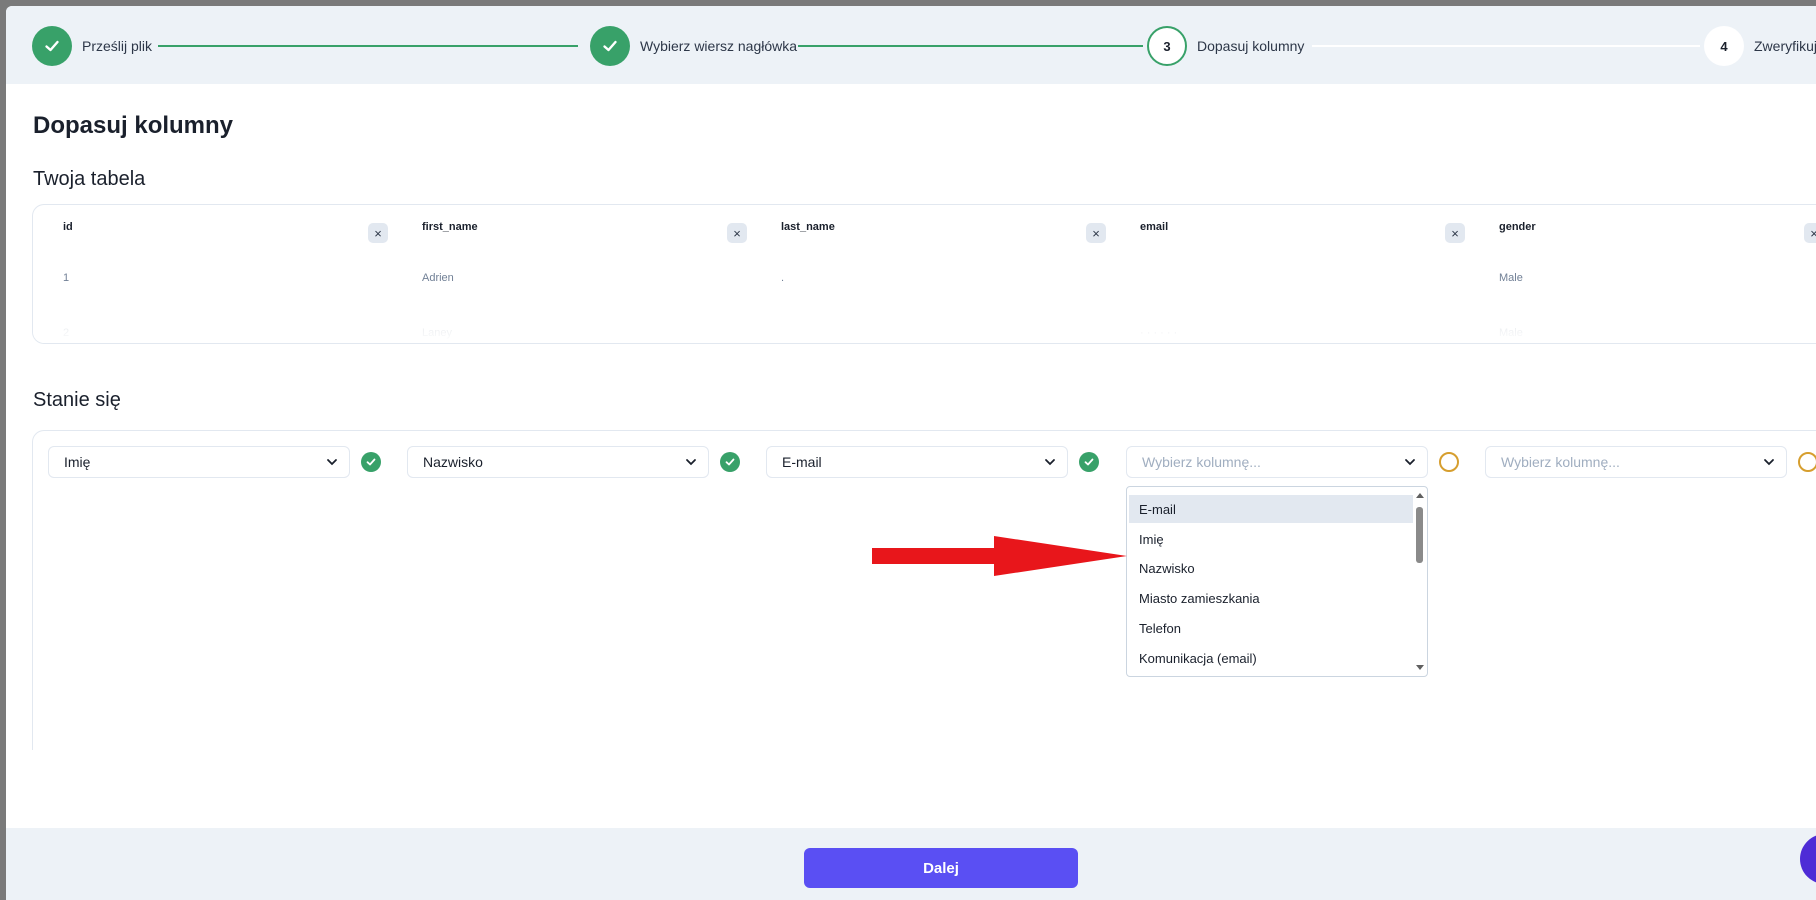 The image size is (1816, 900). I want to click on step-upload-file: Prześlij plik, so click(92, 46).